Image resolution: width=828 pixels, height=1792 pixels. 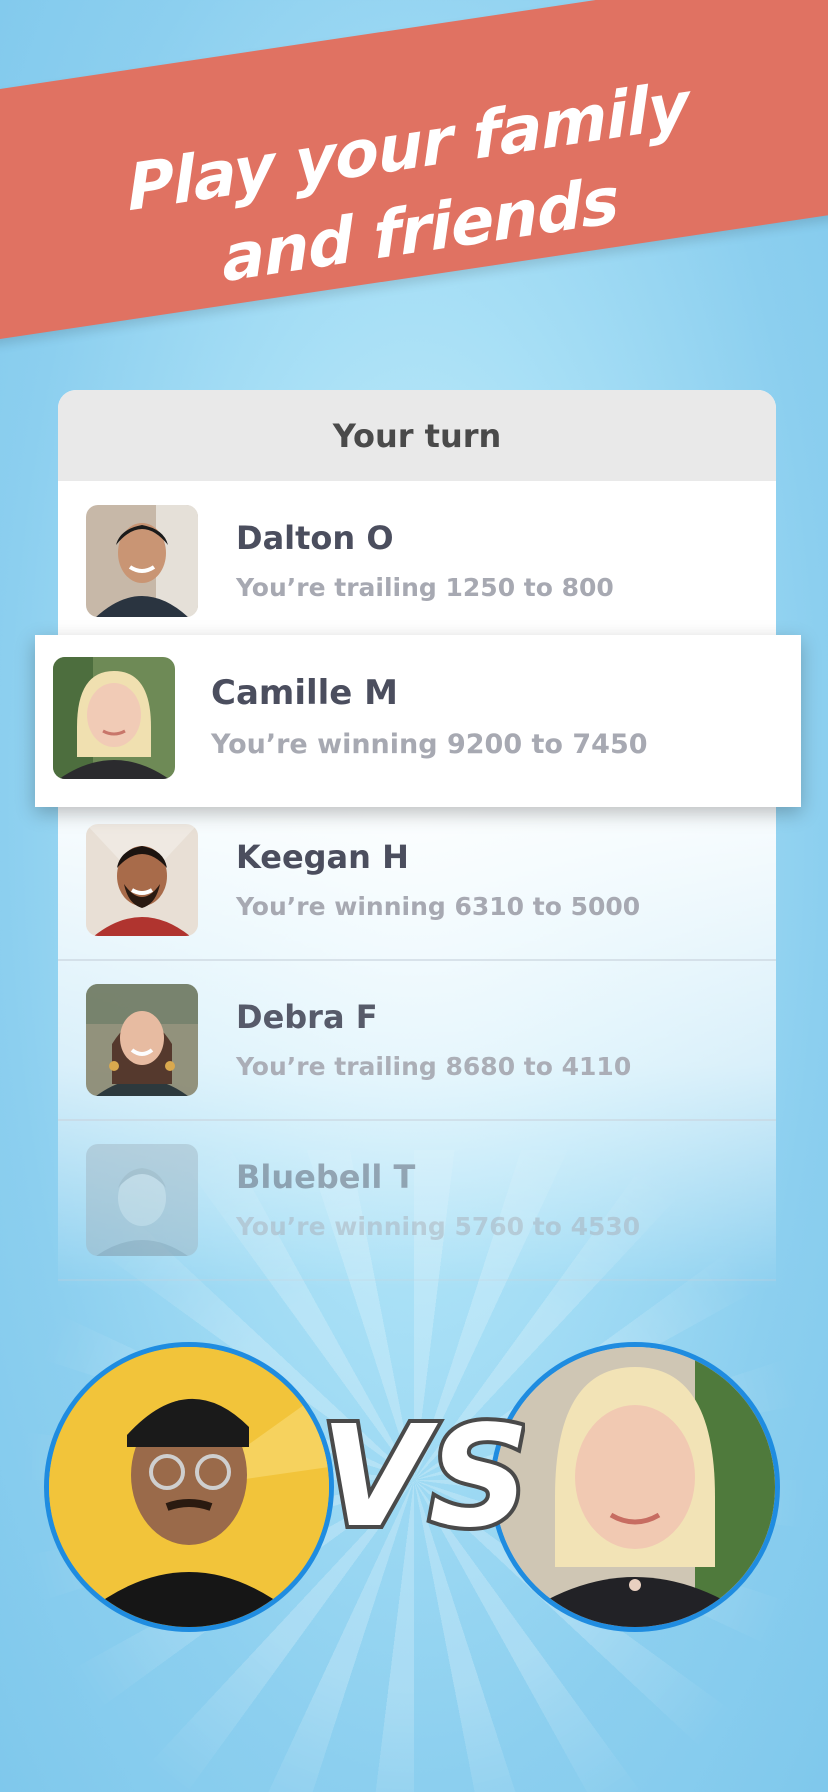 I want to click on list-header: Your turn, so click(x=417, y=435).